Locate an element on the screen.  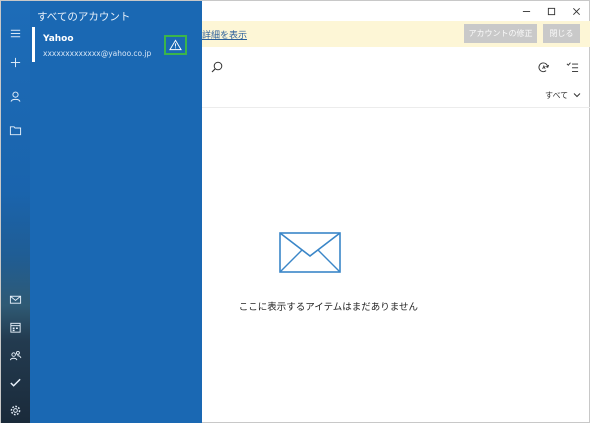
people-icon is located at coordinates (15, 355).